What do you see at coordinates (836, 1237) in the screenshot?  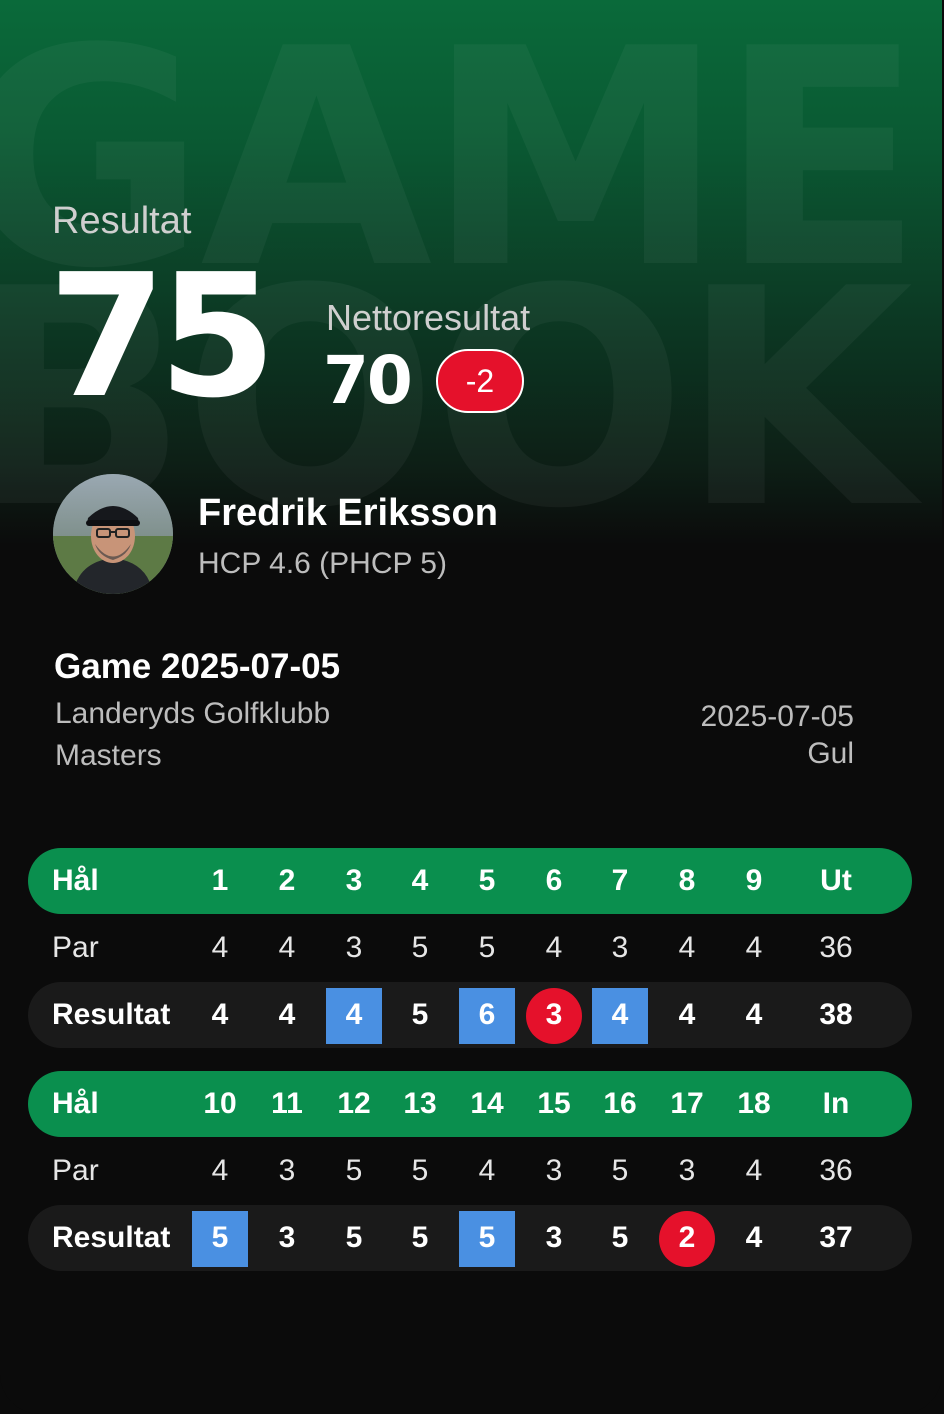 I see `result-total: 37` at bounding box center [836, 1237].